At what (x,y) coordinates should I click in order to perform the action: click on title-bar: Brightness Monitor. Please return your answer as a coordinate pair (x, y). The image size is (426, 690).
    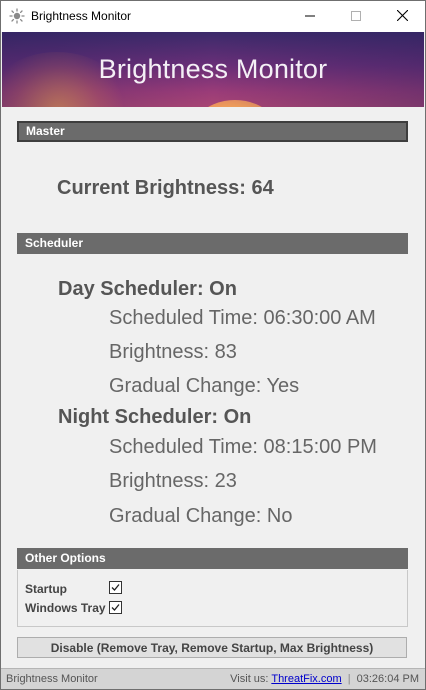
    Looking at the image, I should click on (213, 16).